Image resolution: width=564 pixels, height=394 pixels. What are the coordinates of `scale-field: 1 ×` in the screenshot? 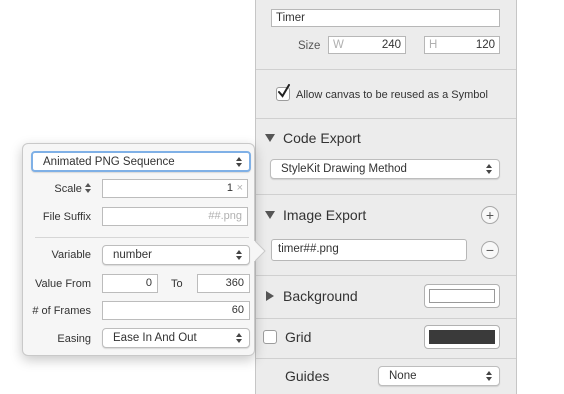 It's located at (175, 188).